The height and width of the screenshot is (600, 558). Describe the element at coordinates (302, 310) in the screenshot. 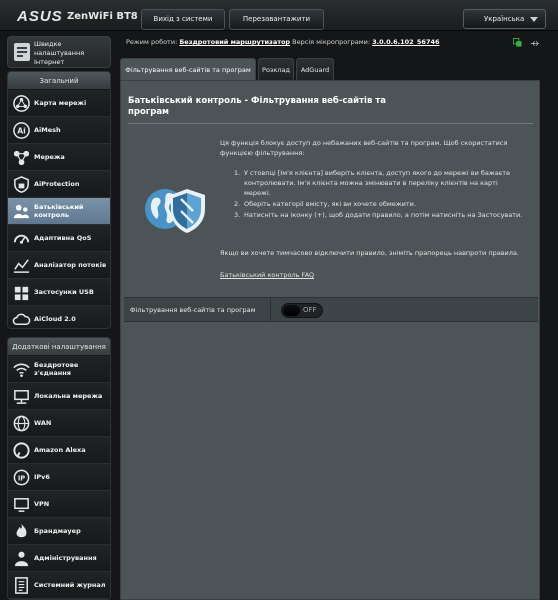

I see `filter-enable-toggle: OFF` at that location.